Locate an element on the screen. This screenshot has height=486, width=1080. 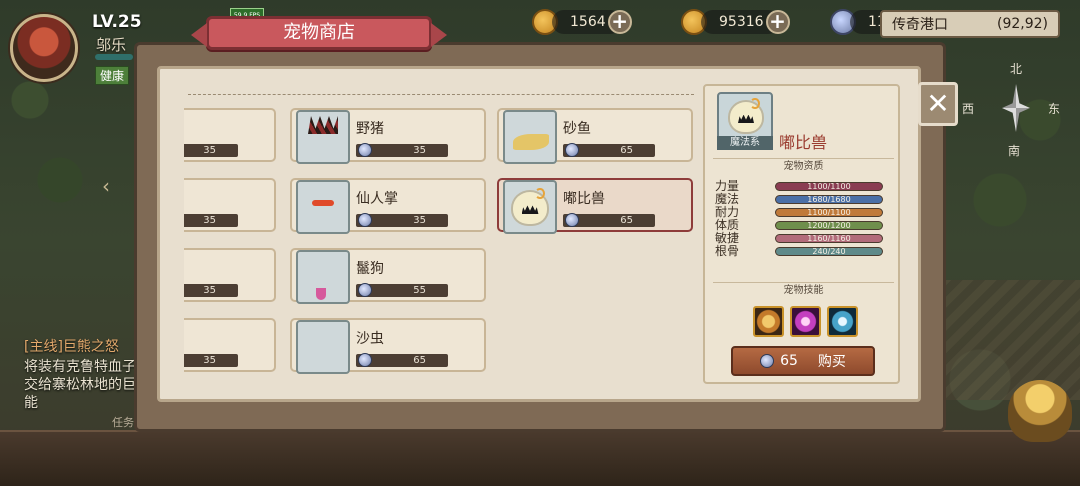
pet-card: 沙虫 65 is located at coordinates (388, 346).